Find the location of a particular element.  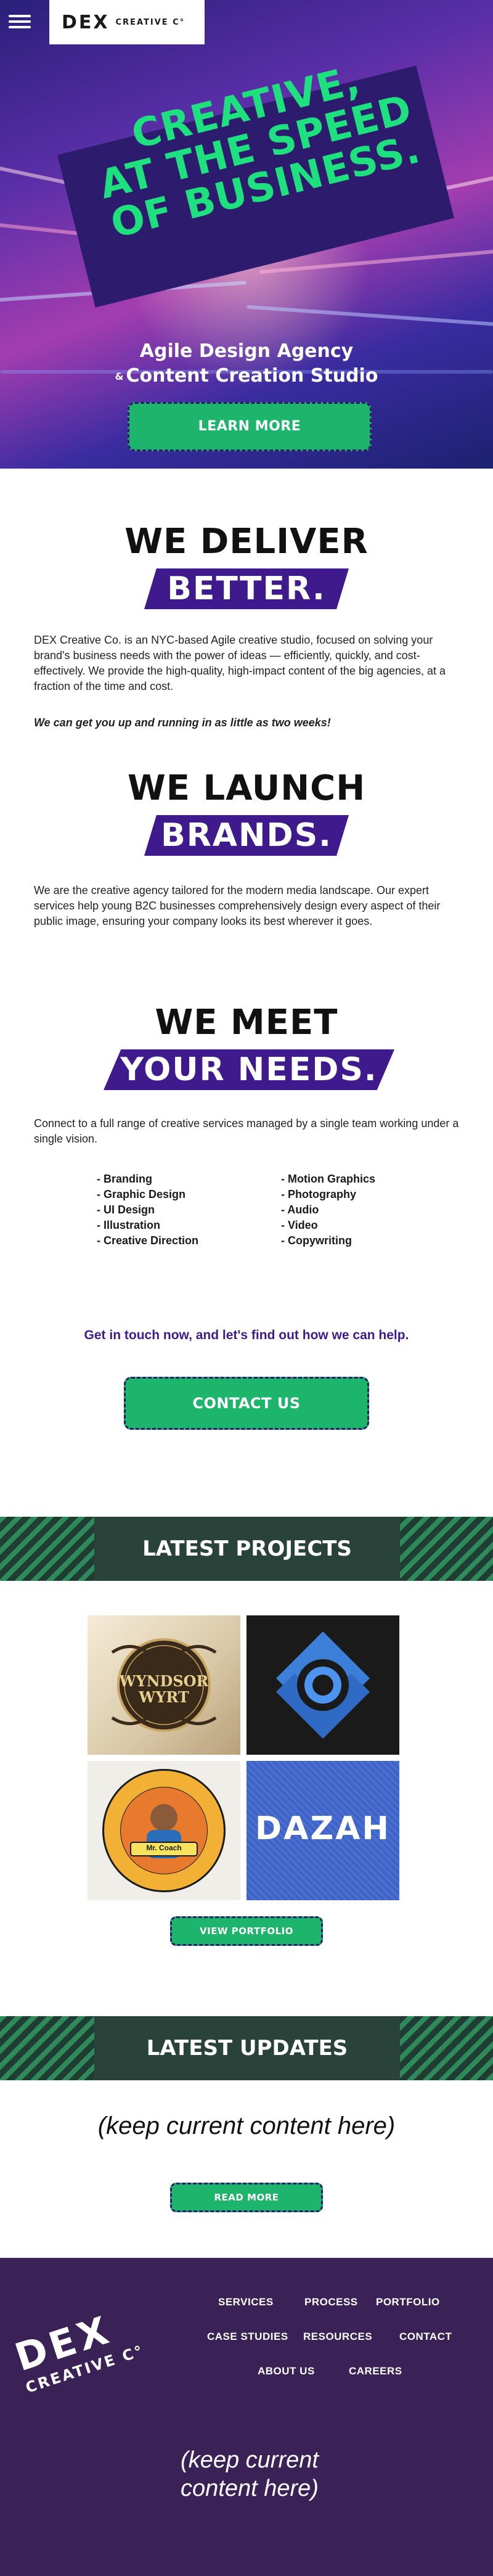

footer-link-process: PROCESS is located at coordinates (331, 2302).